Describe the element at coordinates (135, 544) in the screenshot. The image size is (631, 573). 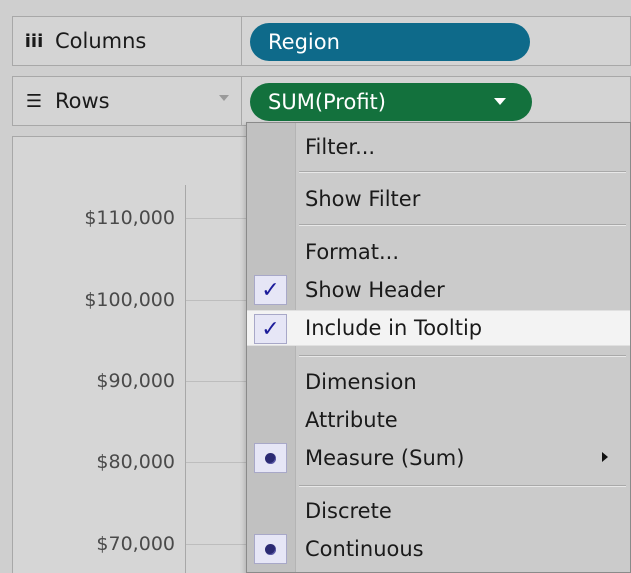
I see `y-tick-label: $70,000` at that location.